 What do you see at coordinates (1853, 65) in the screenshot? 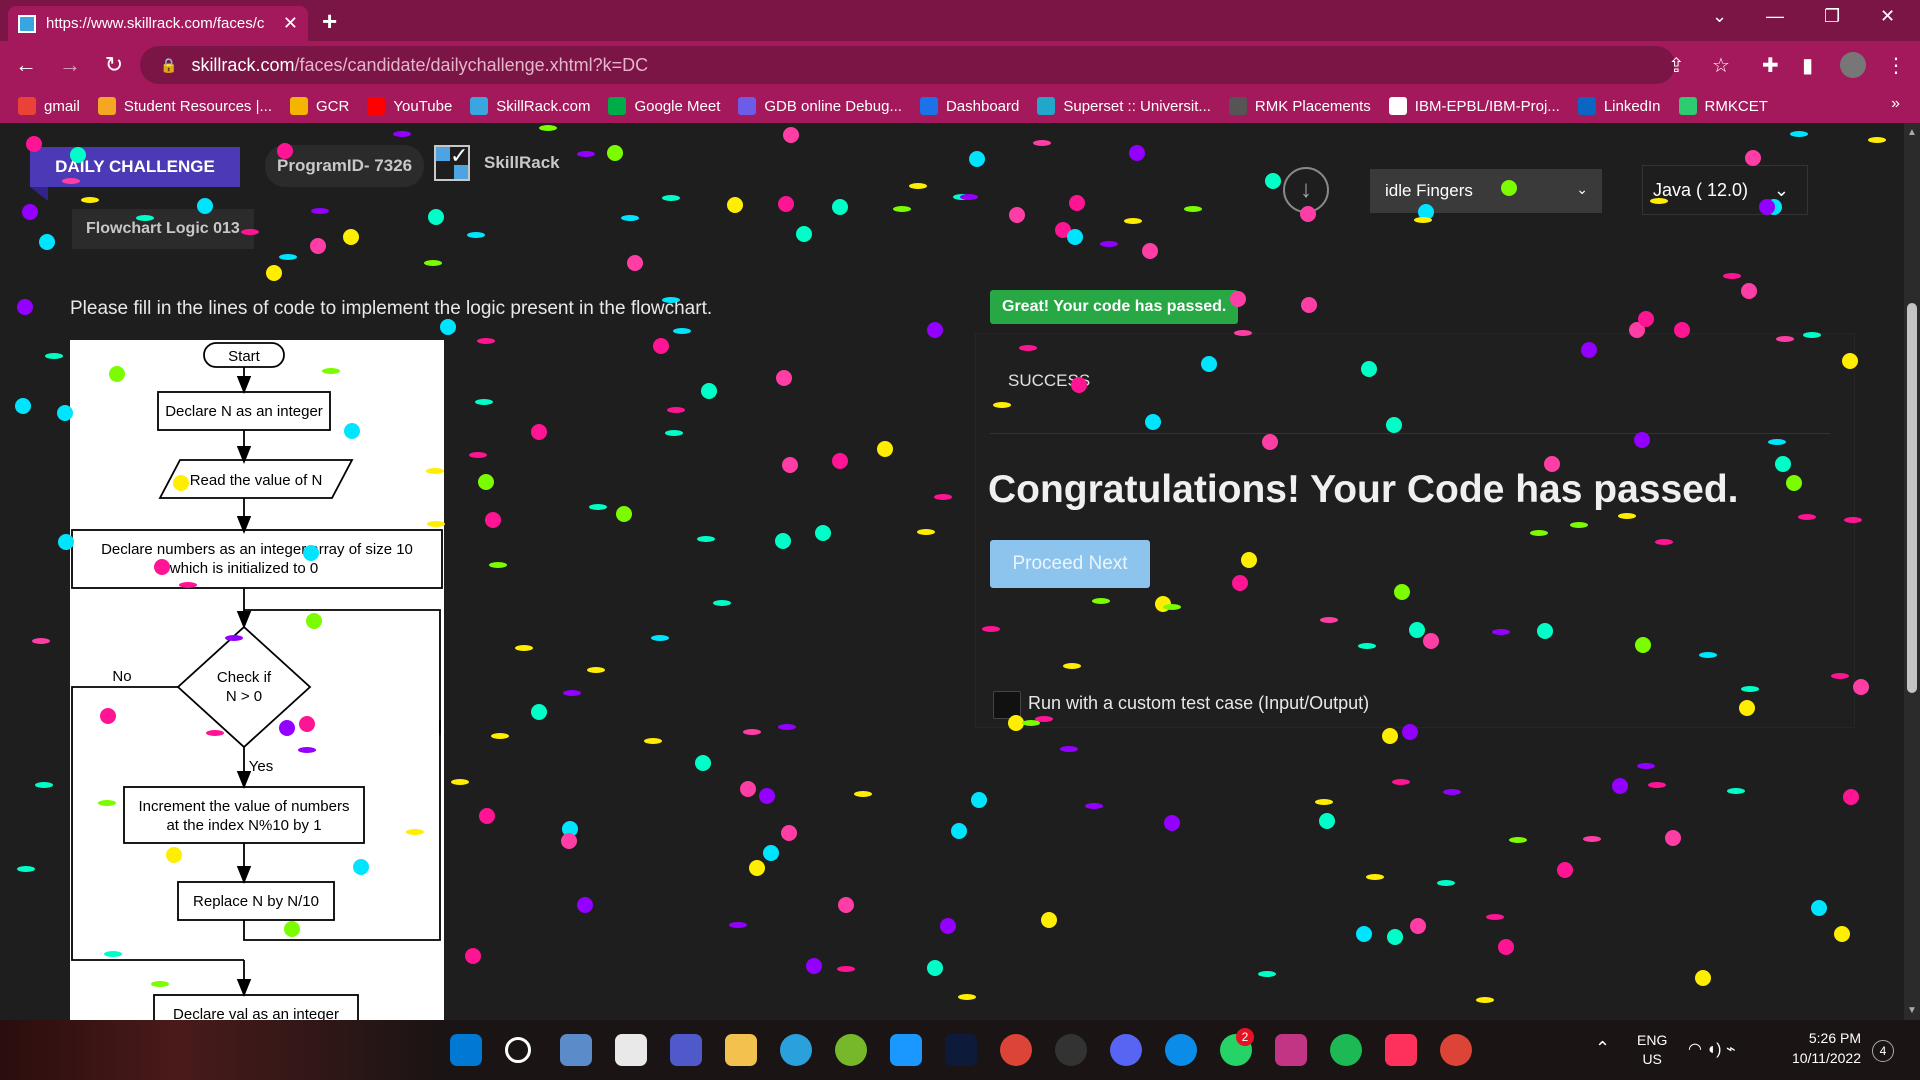
I see `profile-avatar` at bounding box center [1853, 65].